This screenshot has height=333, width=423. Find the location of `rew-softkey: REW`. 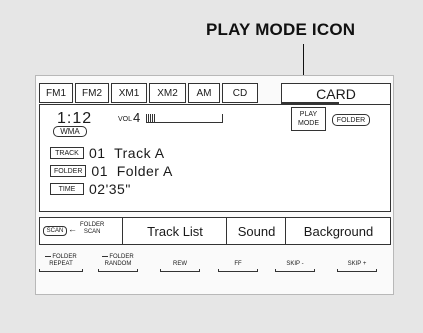

rew-softkey: REW is located at coordinates (180, 263).